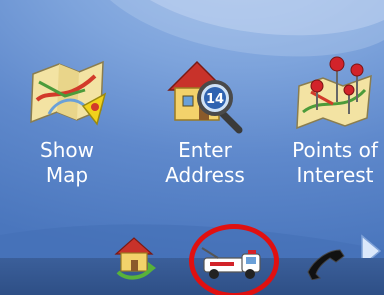 This screenshot has width=384, height=295. Describe the element at coordinates (234, 264) in the screenshot. I see `tow-truck-icon` at that location.